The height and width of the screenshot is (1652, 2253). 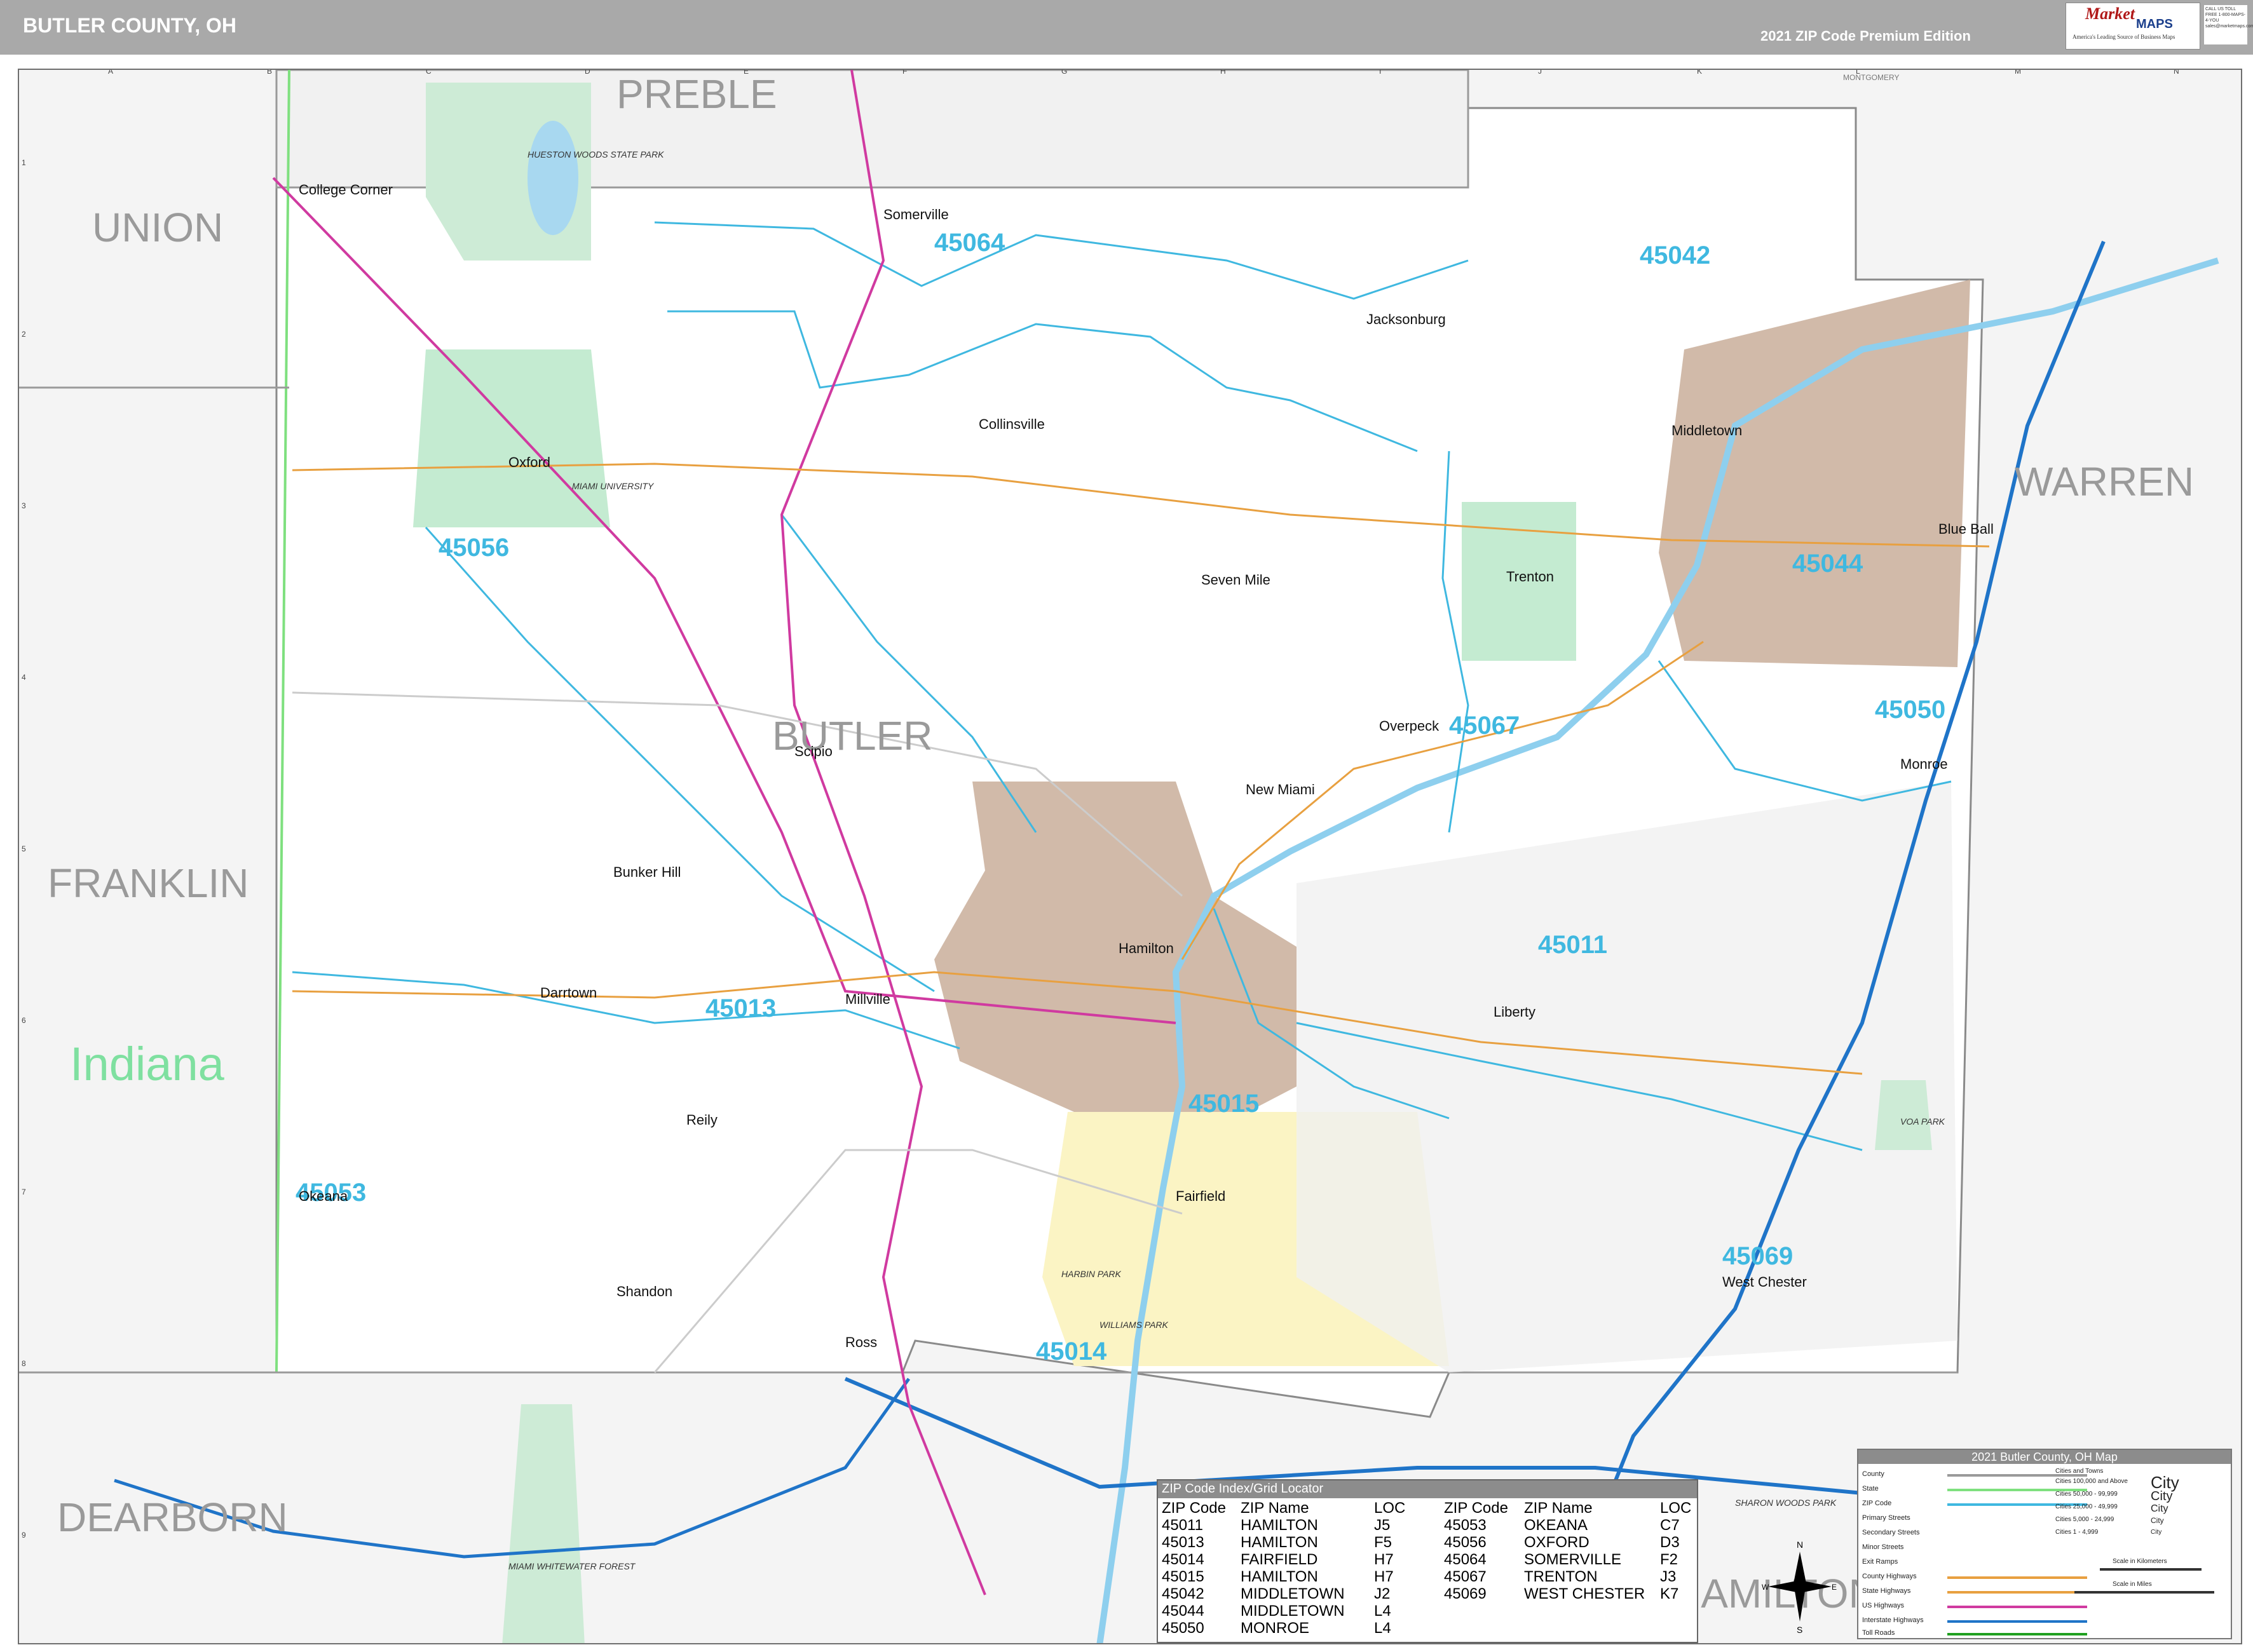 What do you see at coordinates (2110, 13) in the screenshot?
I see `logo-market-text: Market` at bounding box center [2110, 13].